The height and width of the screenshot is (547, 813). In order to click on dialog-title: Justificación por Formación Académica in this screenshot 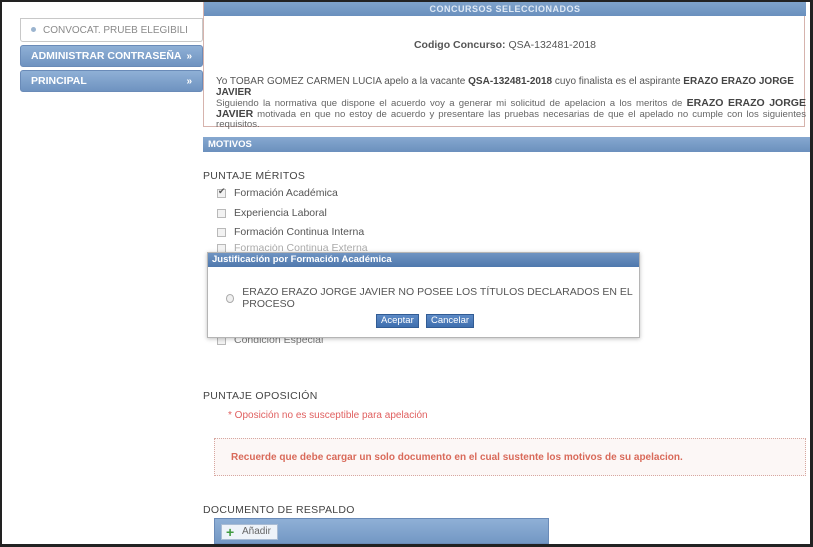, I will do `click(423, 260)`.